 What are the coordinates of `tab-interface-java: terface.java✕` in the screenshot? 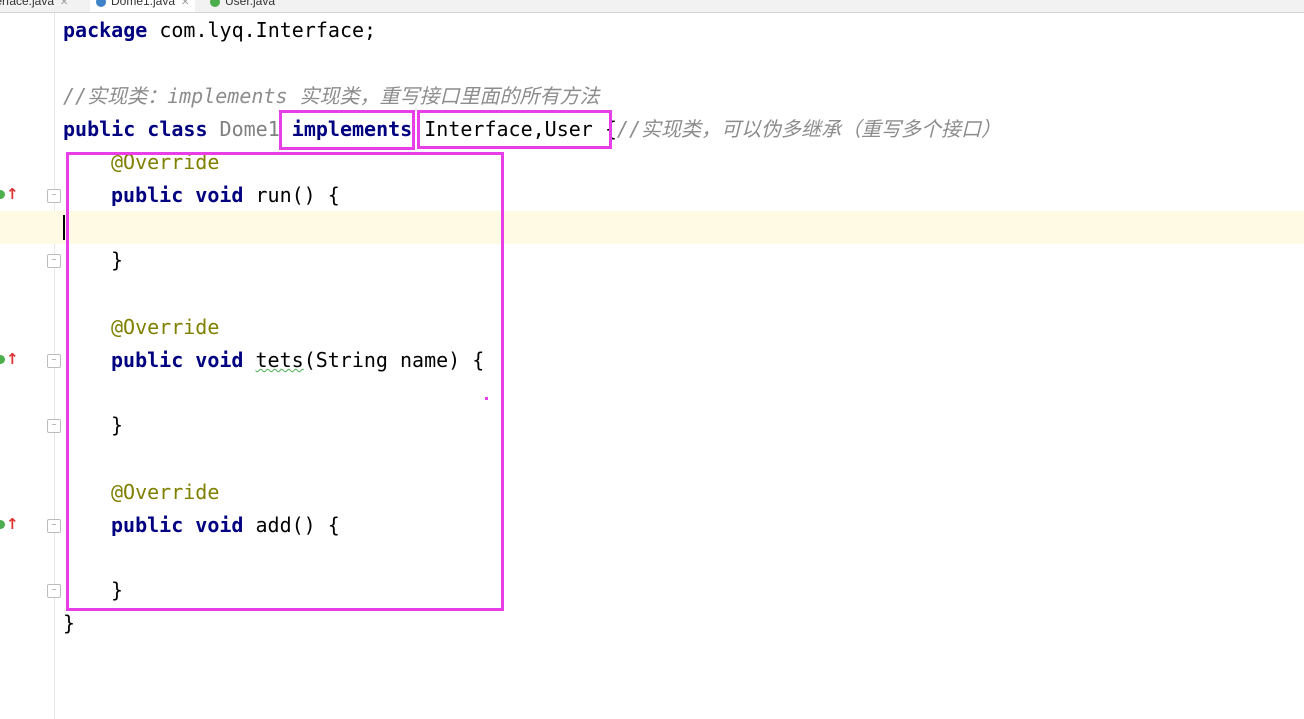 It's located at (34, 6).